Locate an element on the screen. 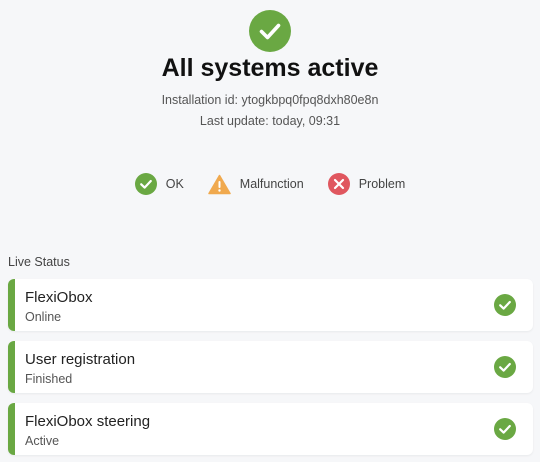  legend-item-malfunction: Malfunction is located at coordinates (256, 184).